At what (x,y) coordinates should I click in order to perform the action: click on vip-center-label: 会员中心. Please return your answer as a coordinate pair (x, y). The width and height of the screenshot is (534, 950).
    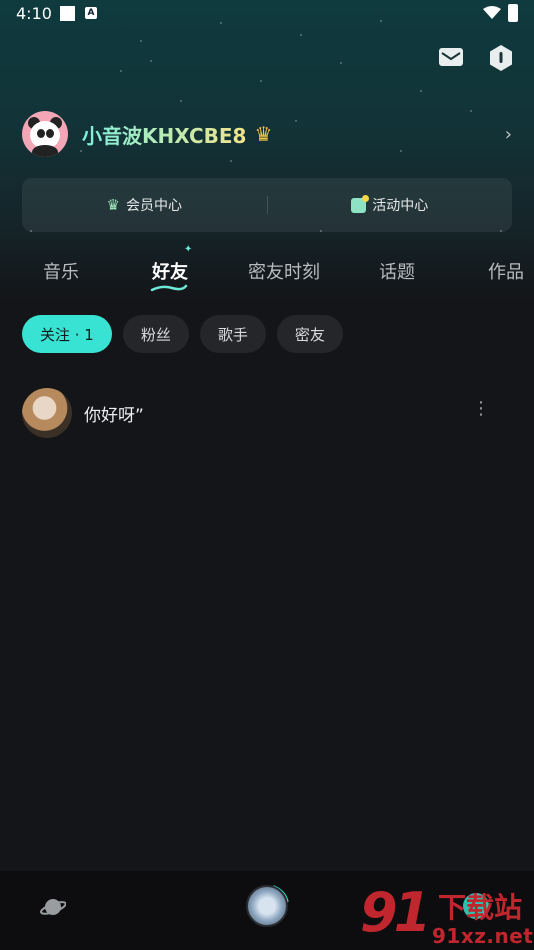
    Looking at the image, I should click on (153, 206).